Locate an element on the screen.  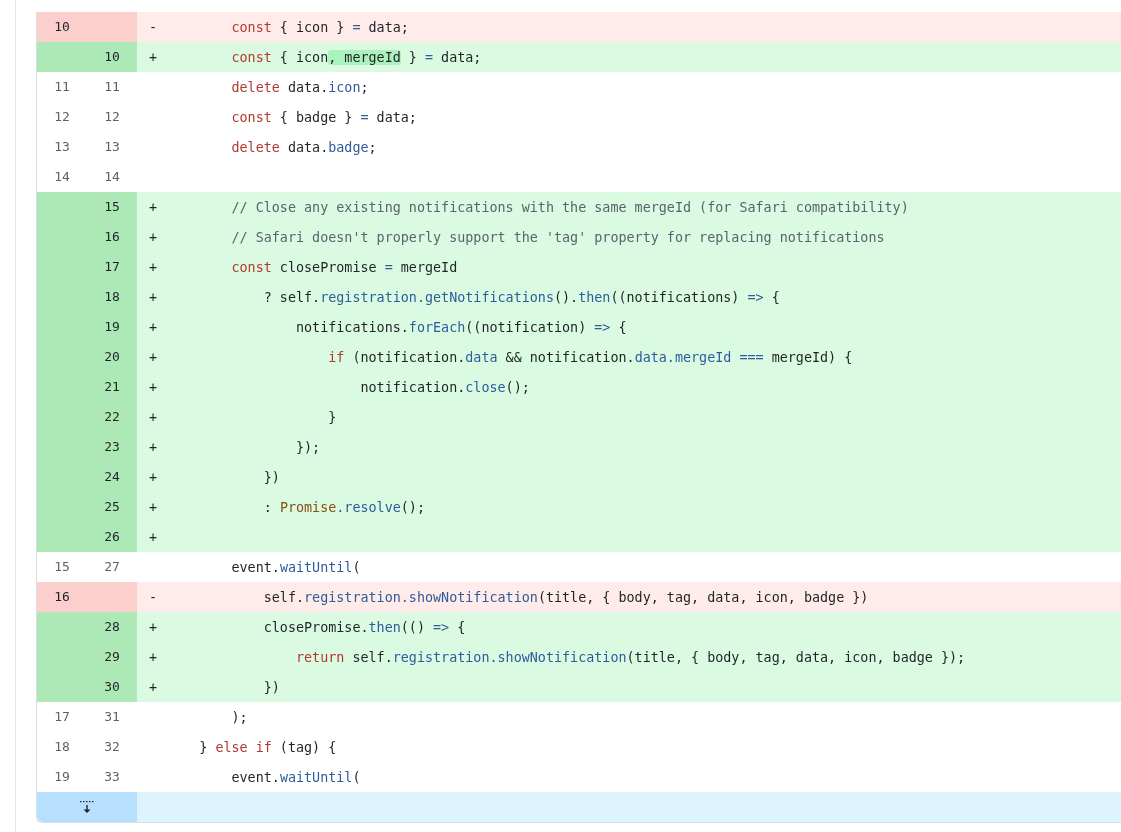
code-line: } else if (tag) { is located at coordinates (267, 747).